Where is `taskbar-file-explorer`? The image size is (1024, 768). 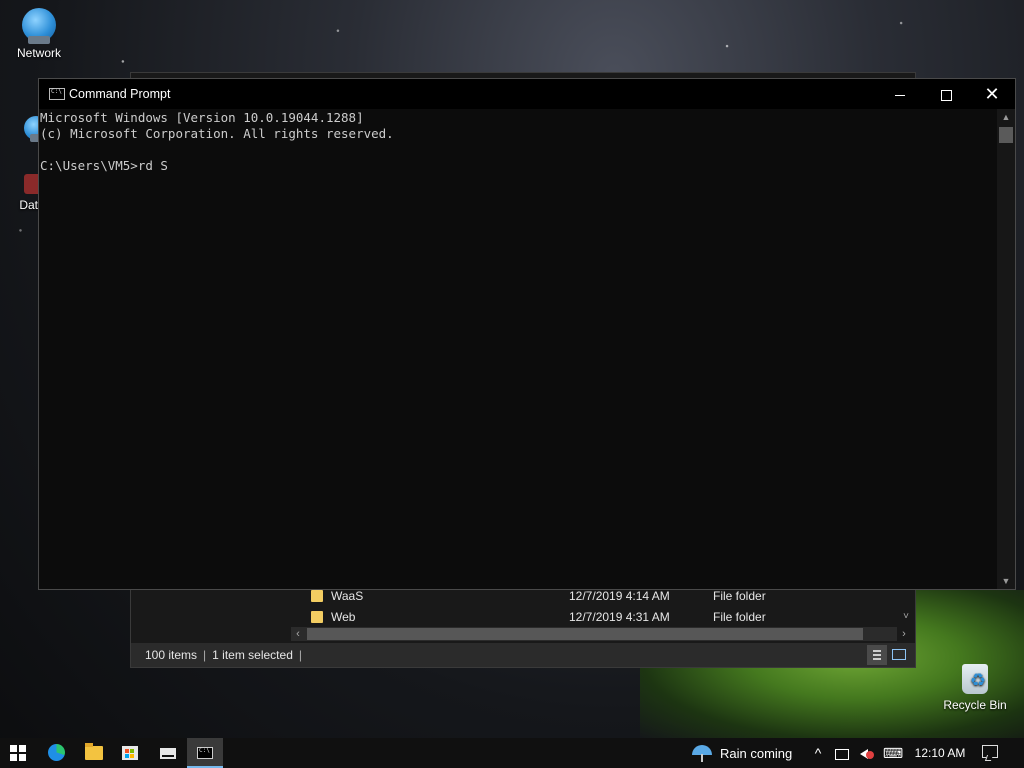 taskbar-file-explorer is located at coordinates (94, 753).